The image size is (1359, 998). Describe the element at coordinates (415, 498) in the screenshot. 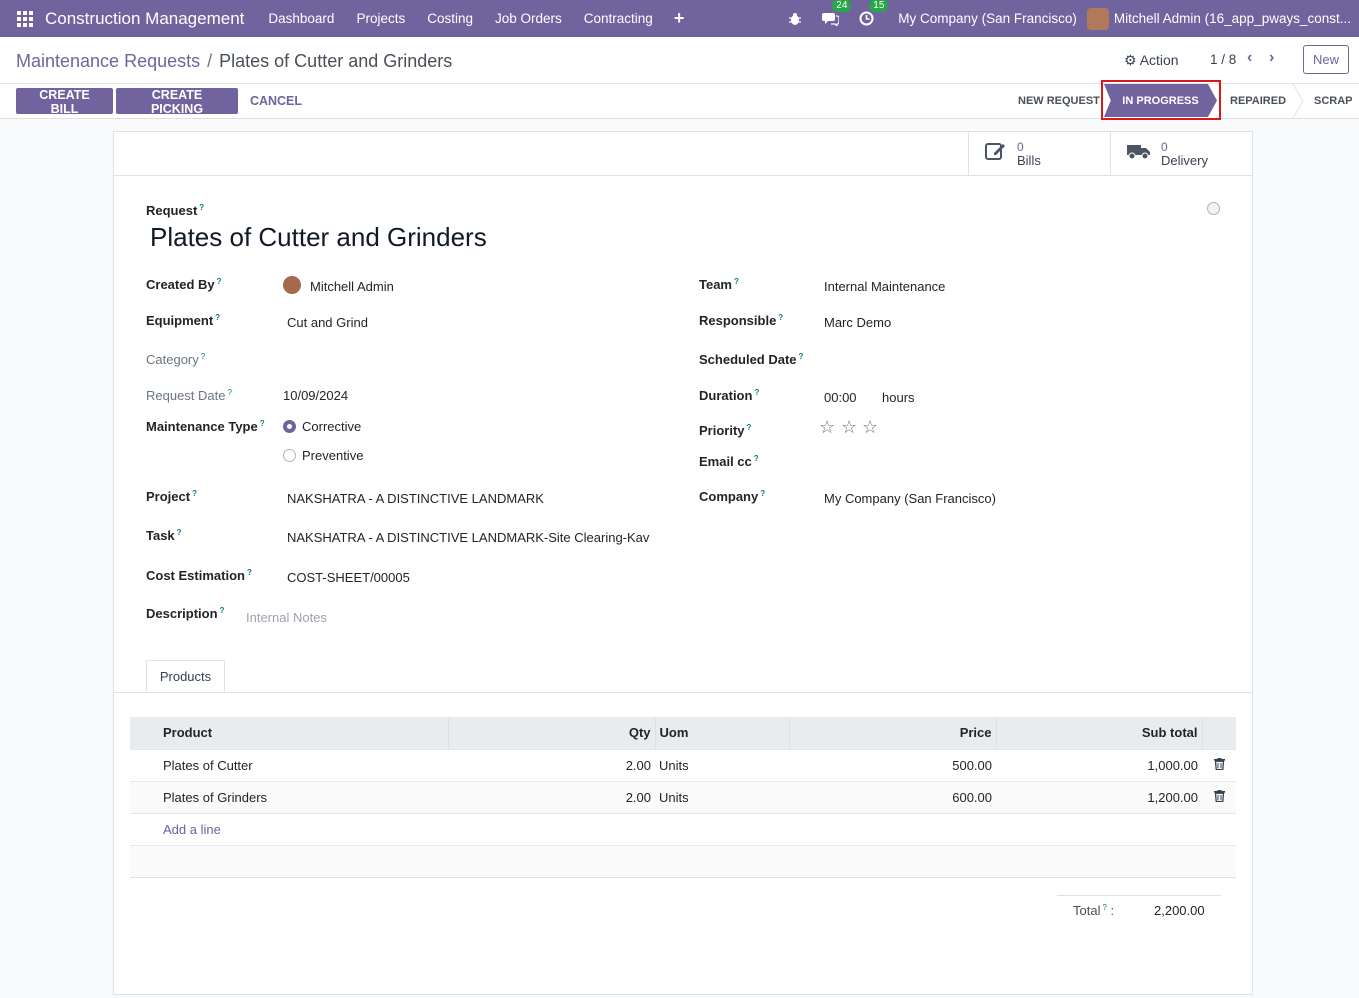

I see `project-field: NAKSHATRA - A DISTINCTIVE LANDMARK` at that location.